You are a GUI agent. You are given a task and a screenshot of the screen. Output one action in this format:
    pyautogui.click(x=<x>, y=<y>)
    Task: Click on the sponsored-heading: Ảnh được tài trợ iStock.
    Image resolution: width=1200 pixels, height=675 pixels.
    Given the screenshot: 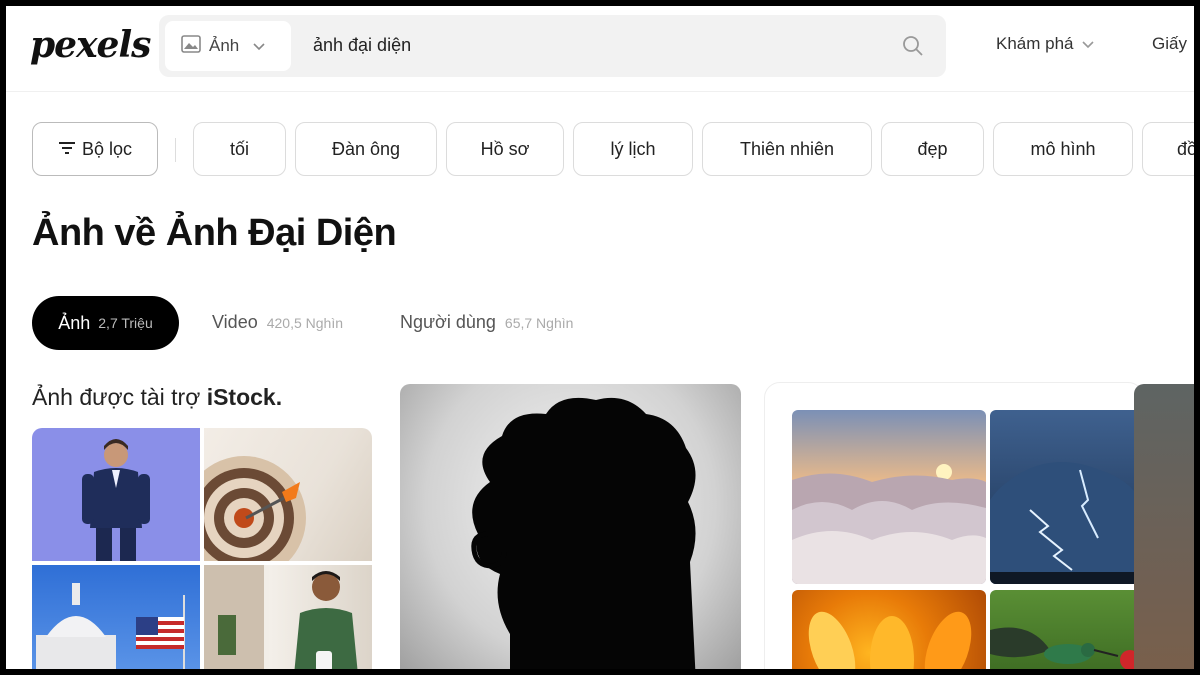 What is the action you would take?
    pyautogui.click(x=157, y=397)
    